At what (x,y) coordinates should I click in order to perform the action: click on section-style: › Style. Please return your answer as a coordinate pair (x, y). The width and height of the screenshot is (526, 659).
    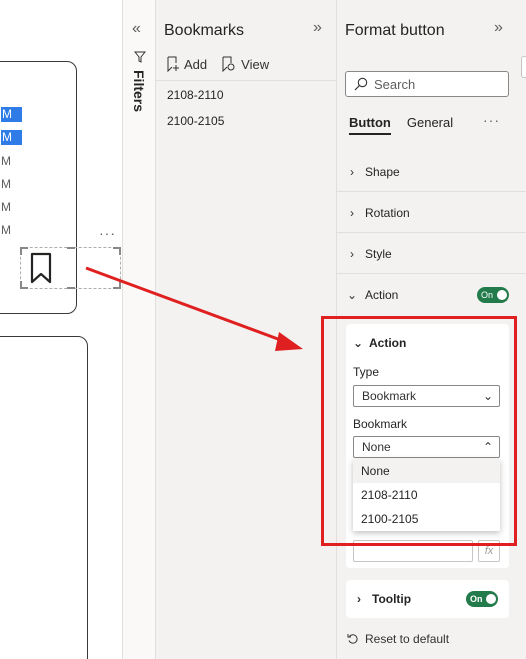
    Looking at the image, I should click on (431, 254).